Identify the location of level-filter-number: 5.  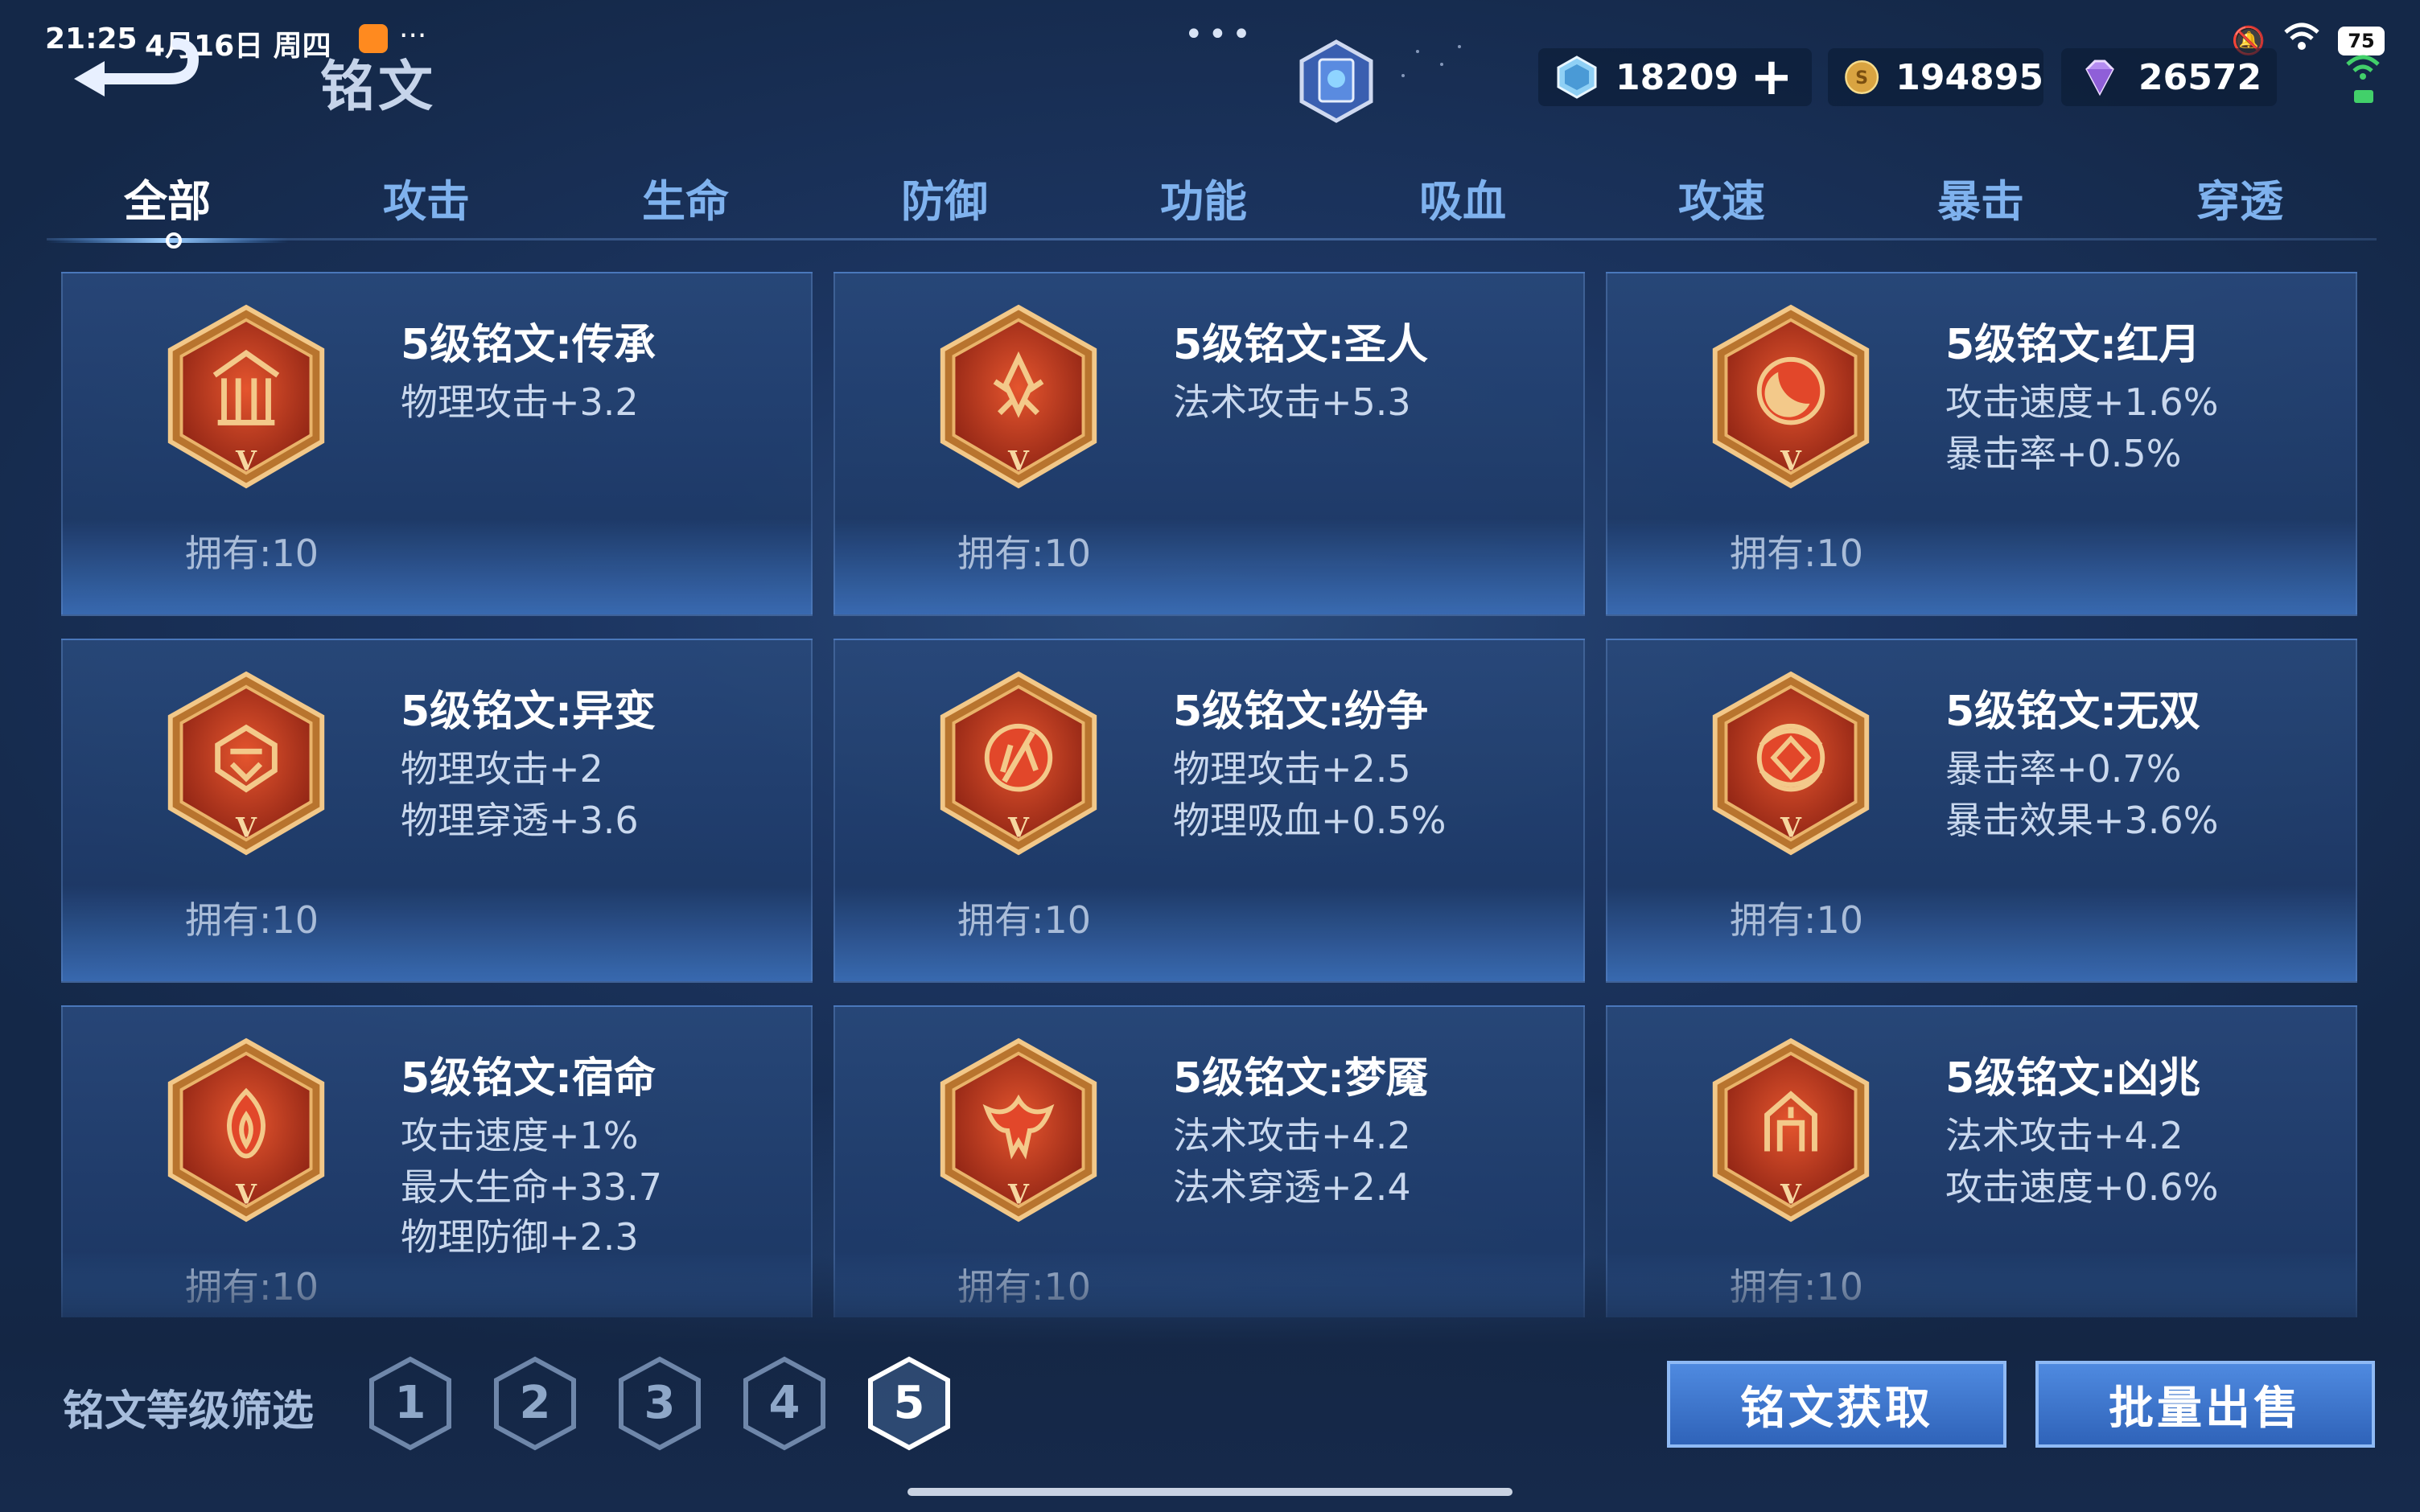
(909, 1403).